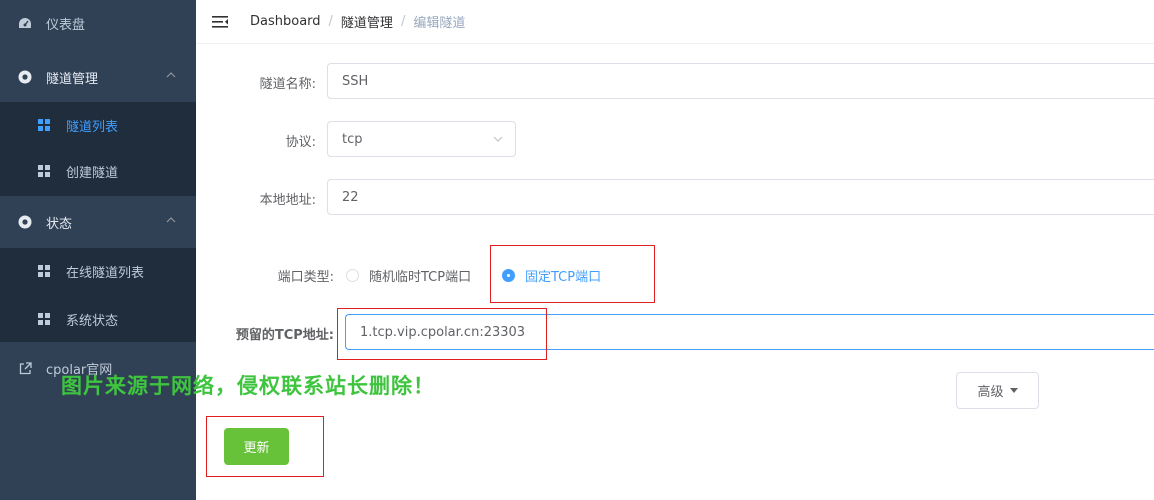 The width and height of the screenshot is (1154, 500). What do you see at coordinates (498, 139) in the screenshot?
I see `chevron-down-icon` at bounding box center [498, 139].